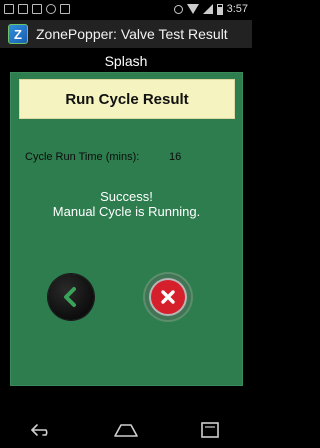  What do you see at coordinates (126, 196) in the screenshot?
I see `status-line-success: Success!` at bounding box center [126, 196].